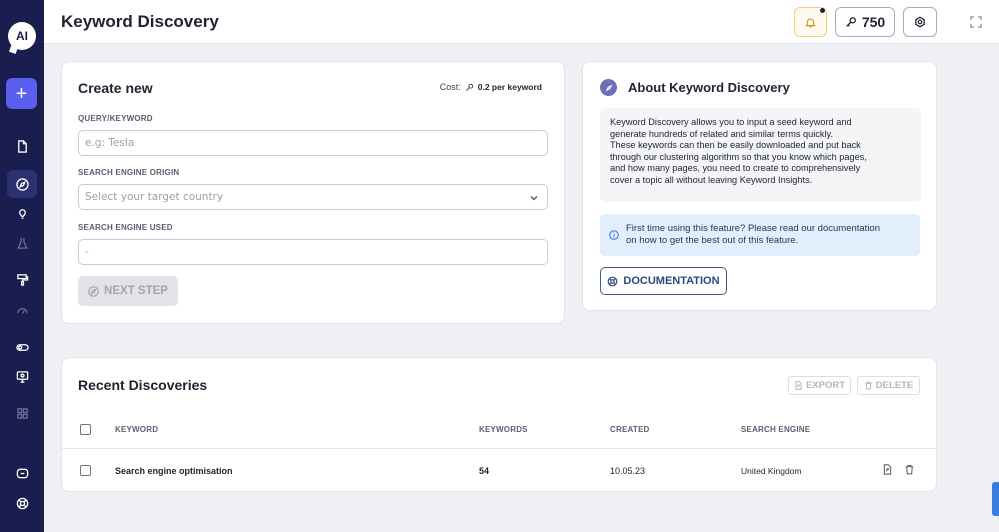  I want to click on flask-icon, so click(22, 243).